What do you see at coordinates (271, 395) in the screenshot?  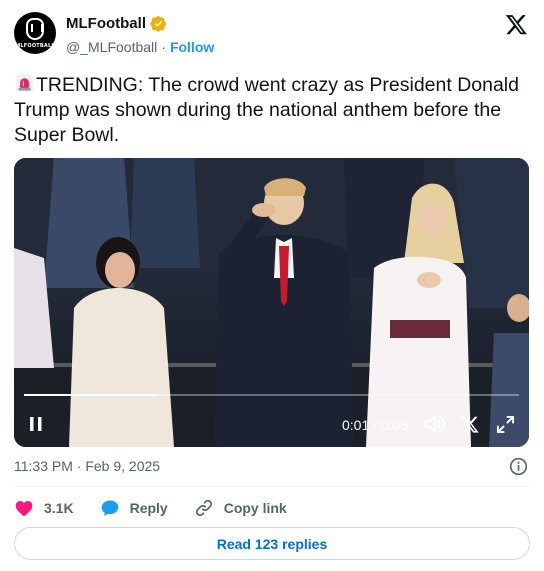 I see `video-progress-bar` at bounding box center [271, 395].